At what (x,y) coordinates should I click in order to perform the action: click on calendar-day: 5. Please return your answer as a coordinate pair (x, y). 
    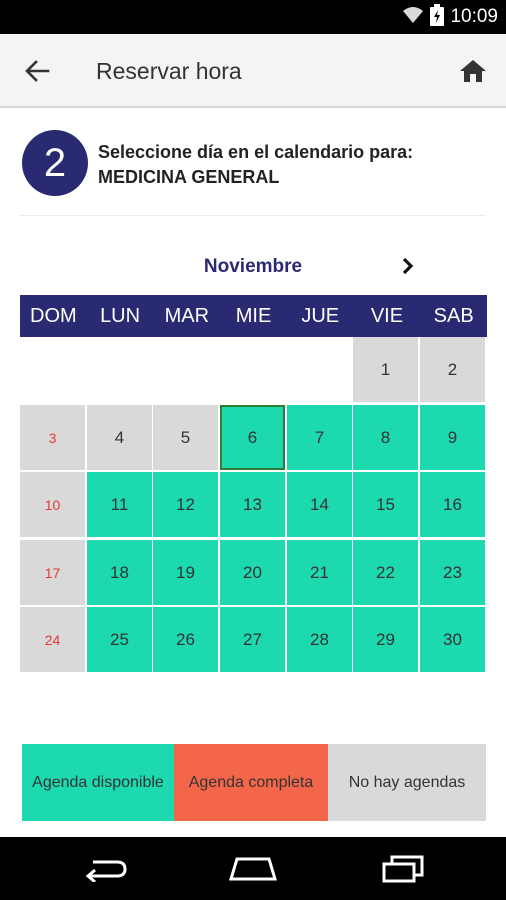
    Looking at the image, I should click on (185, 437).